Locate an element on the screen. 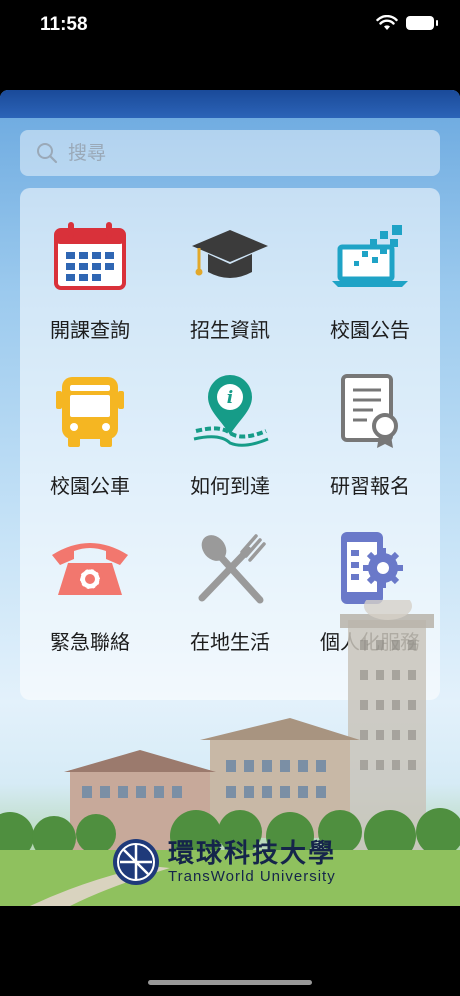  status-time: 11:58 is located at coordinates (64, 24).